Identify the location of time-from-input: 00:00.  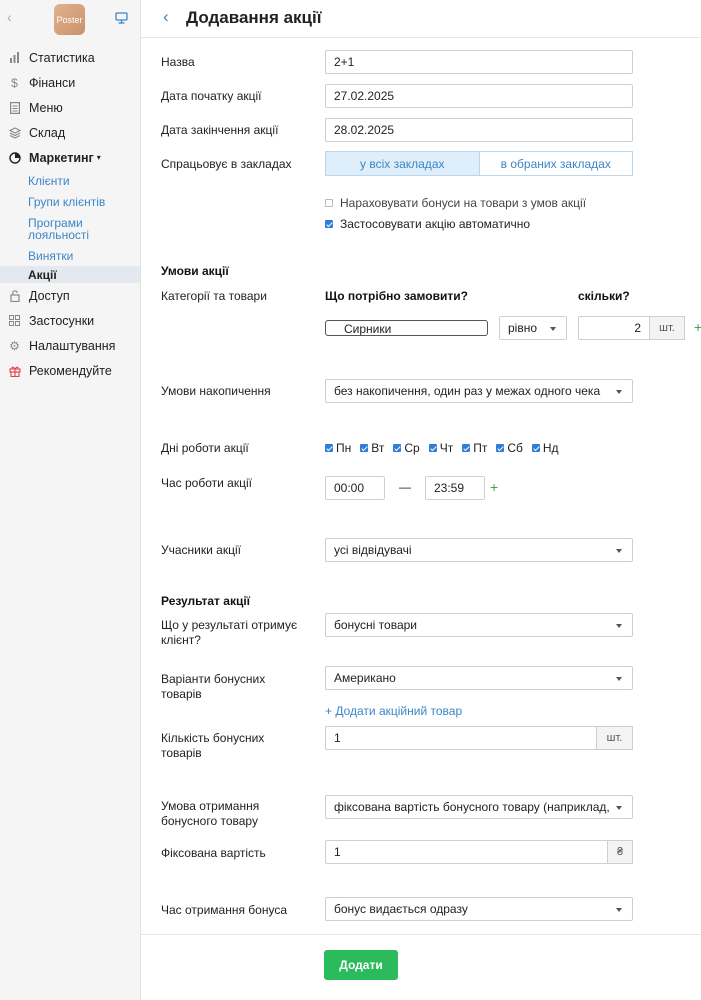
(355, 488).